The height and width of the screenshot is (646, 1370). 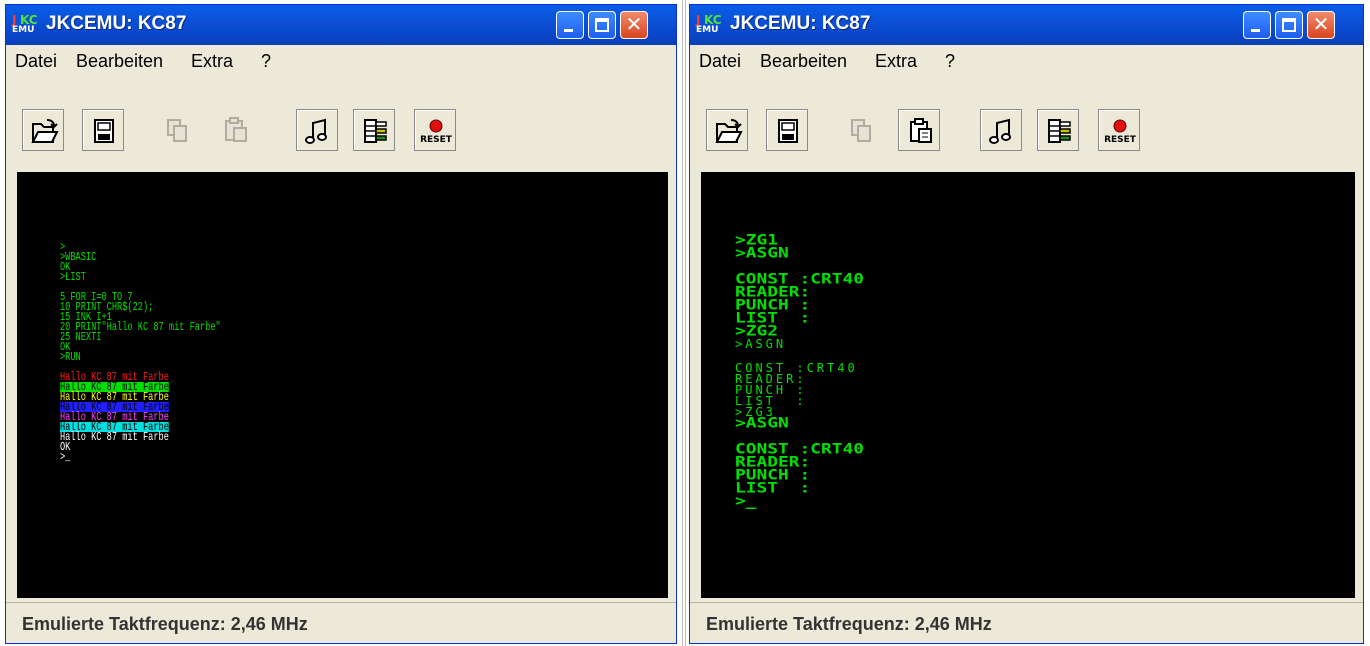 I want to click on screen-line: >ZG2, so click(x=757, y=331).